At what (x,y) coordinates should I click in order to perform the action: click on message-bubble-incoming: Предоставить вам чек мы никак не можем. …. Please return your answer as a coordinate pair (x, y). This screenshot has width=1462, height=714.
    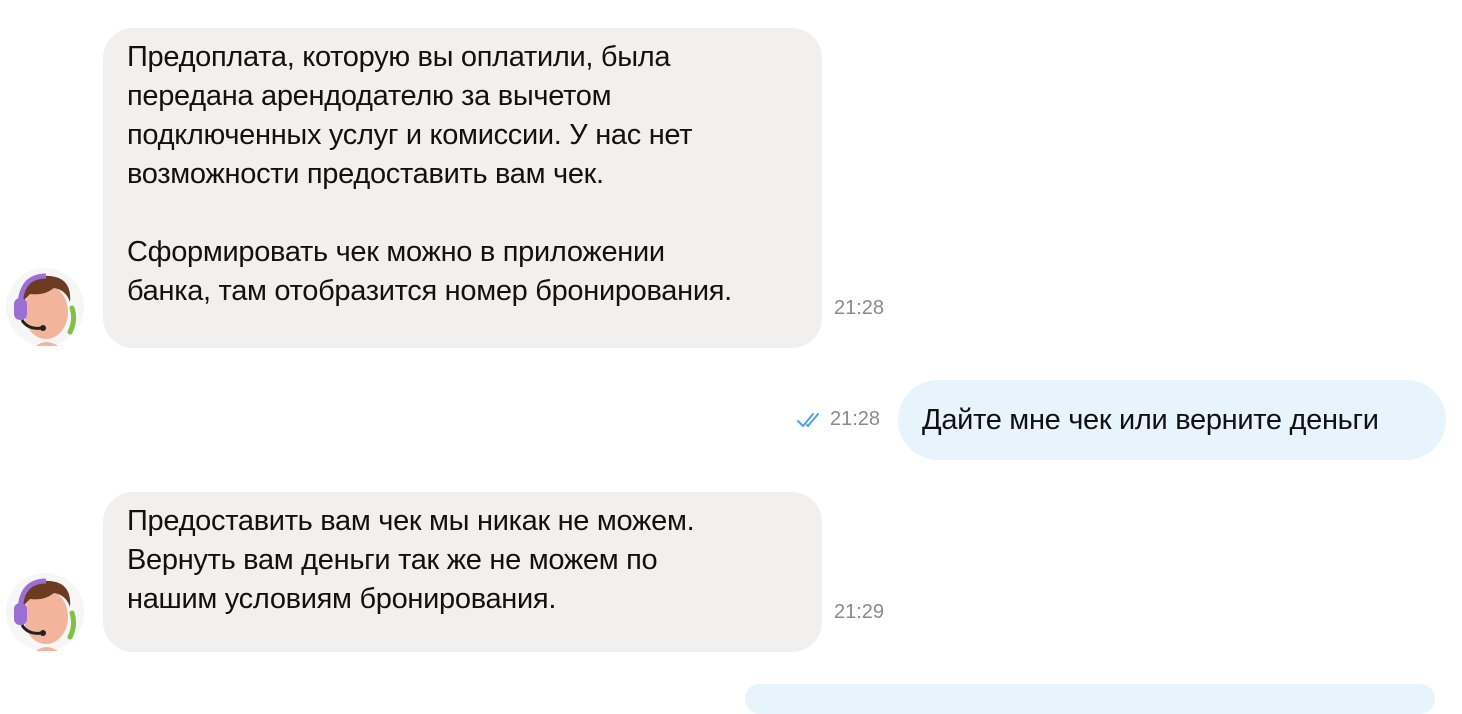
    Looking at the image, I should click on (462, 572).